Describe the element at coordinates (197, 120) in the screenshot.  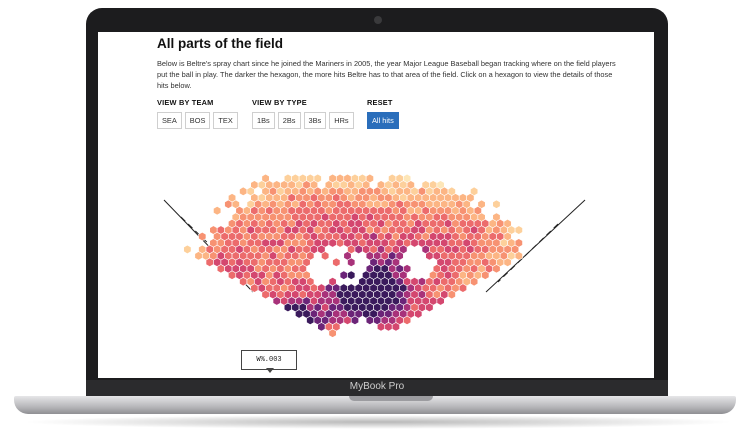
I see `team-button-bos: BOS` at that location.